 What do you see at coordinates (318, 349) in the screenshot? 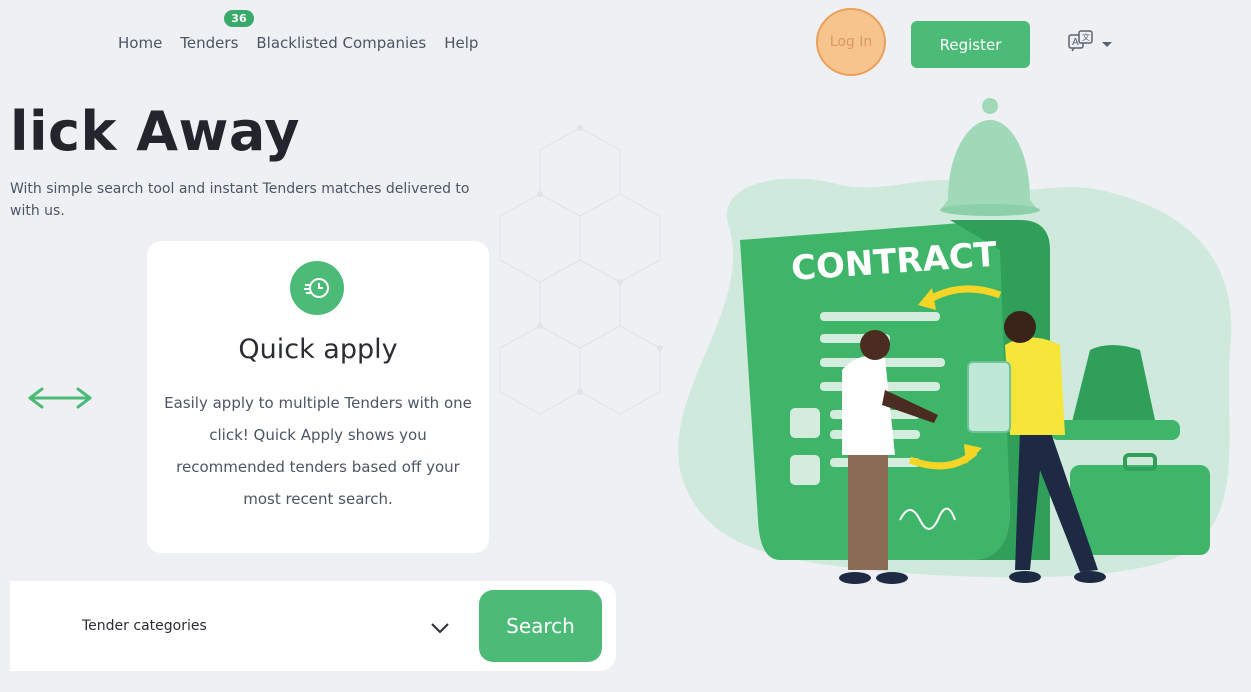
I see `card-title: Quick apply` at bounding box center [318, 349].